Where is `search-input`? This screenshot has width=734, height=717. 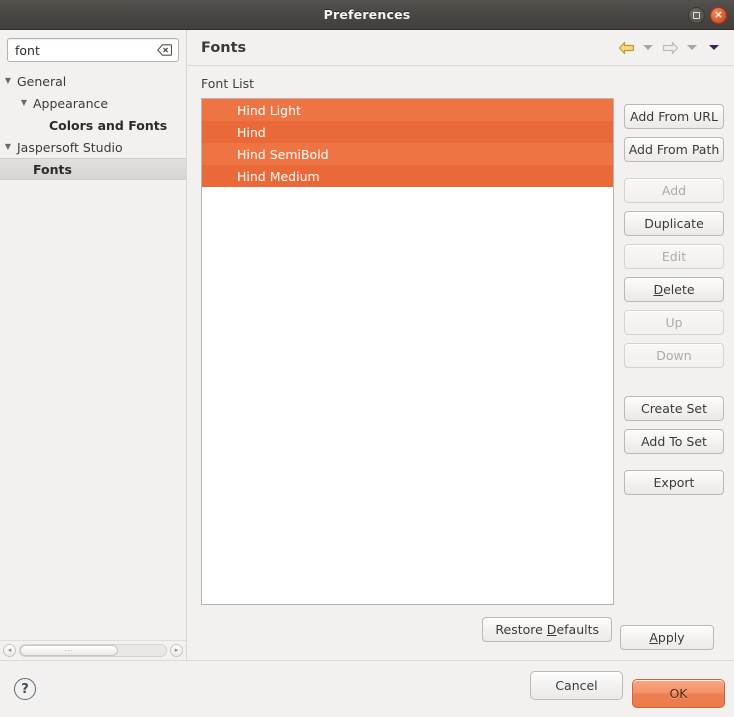
search-input is located at coordinates (93, 50).